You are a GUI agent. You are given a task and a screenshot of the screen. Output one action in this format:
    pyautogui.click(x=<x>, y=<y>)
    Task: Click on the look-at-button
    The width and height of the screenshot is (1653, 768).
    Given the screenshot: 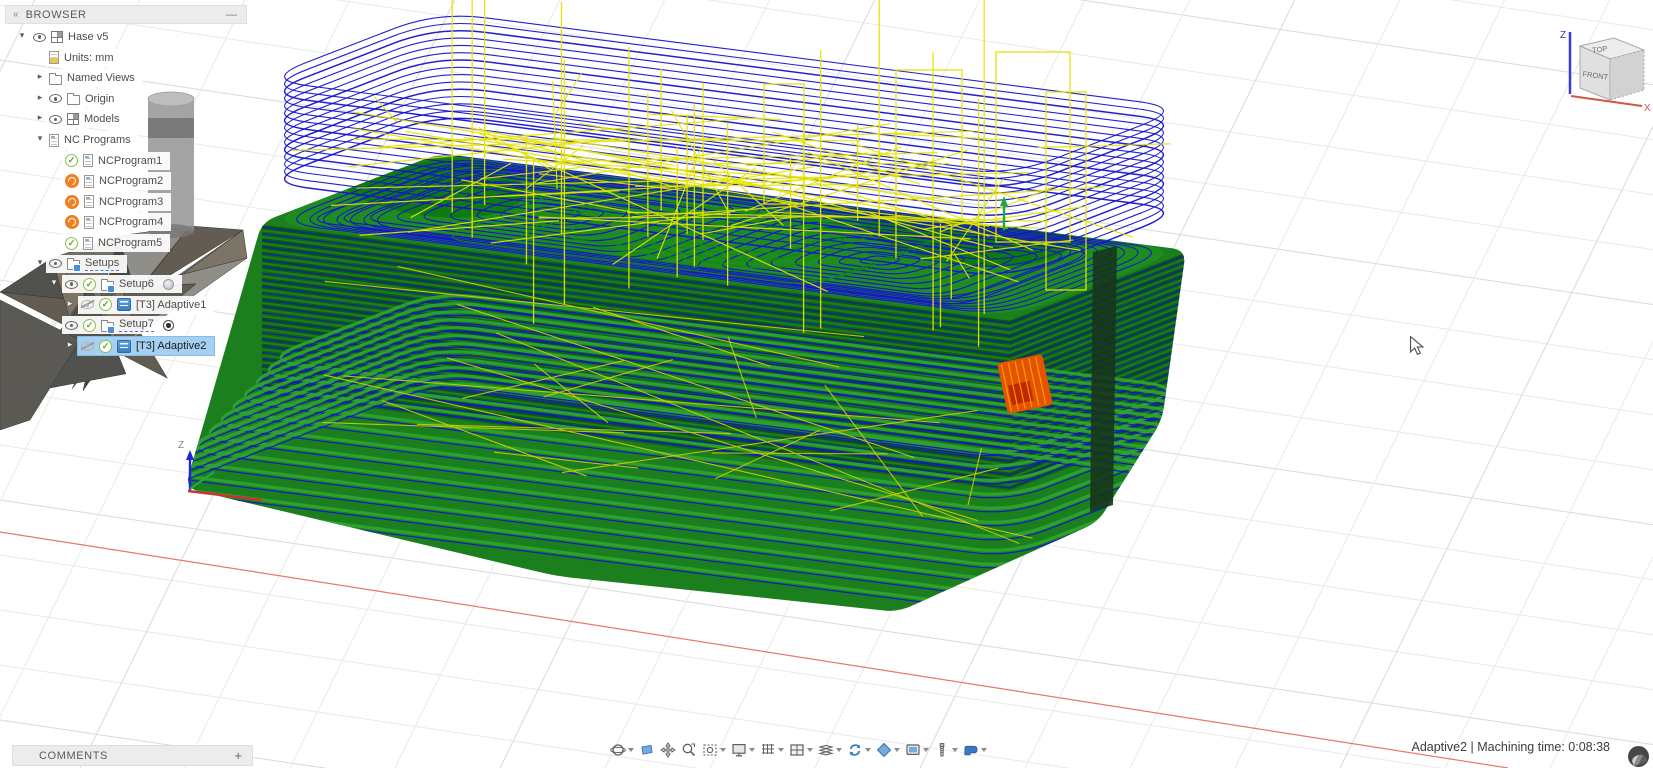 What is the action you would take?
    pyautogui.click(x=647, y=750)
    